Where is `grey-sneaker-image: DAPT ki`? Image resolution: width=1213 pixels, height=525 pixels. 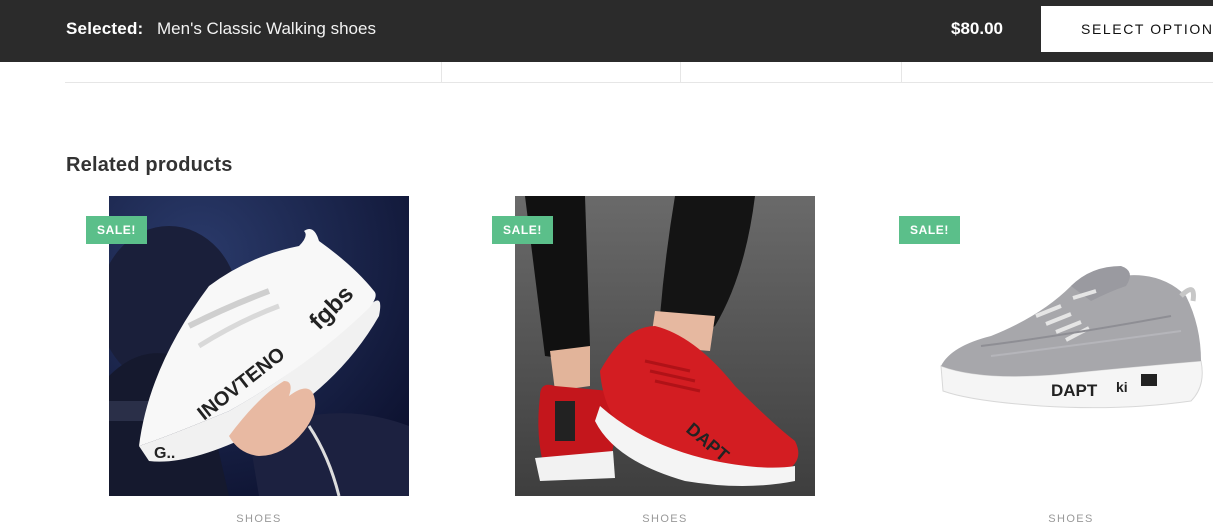 grey-sneaker-image: DAPT ki is located at coordinates (1067, 346).